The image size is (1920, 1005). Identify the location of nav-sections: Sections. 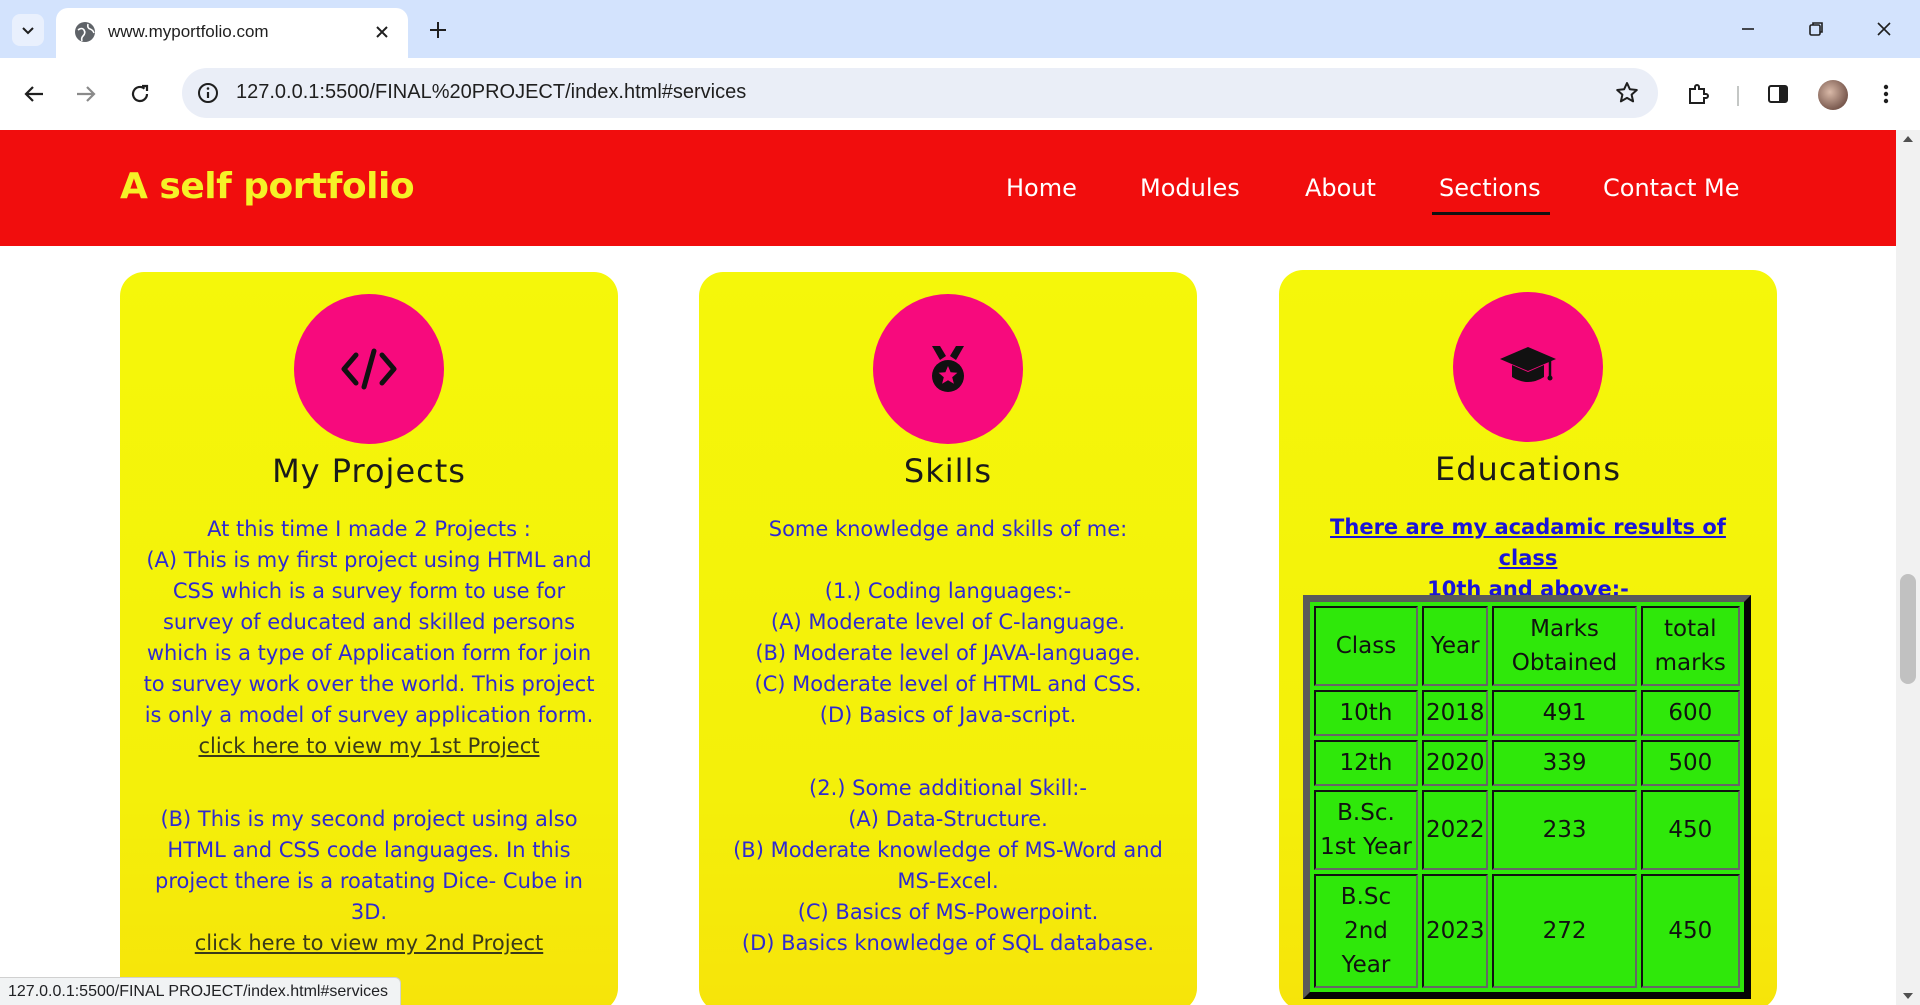
(1490, 188).